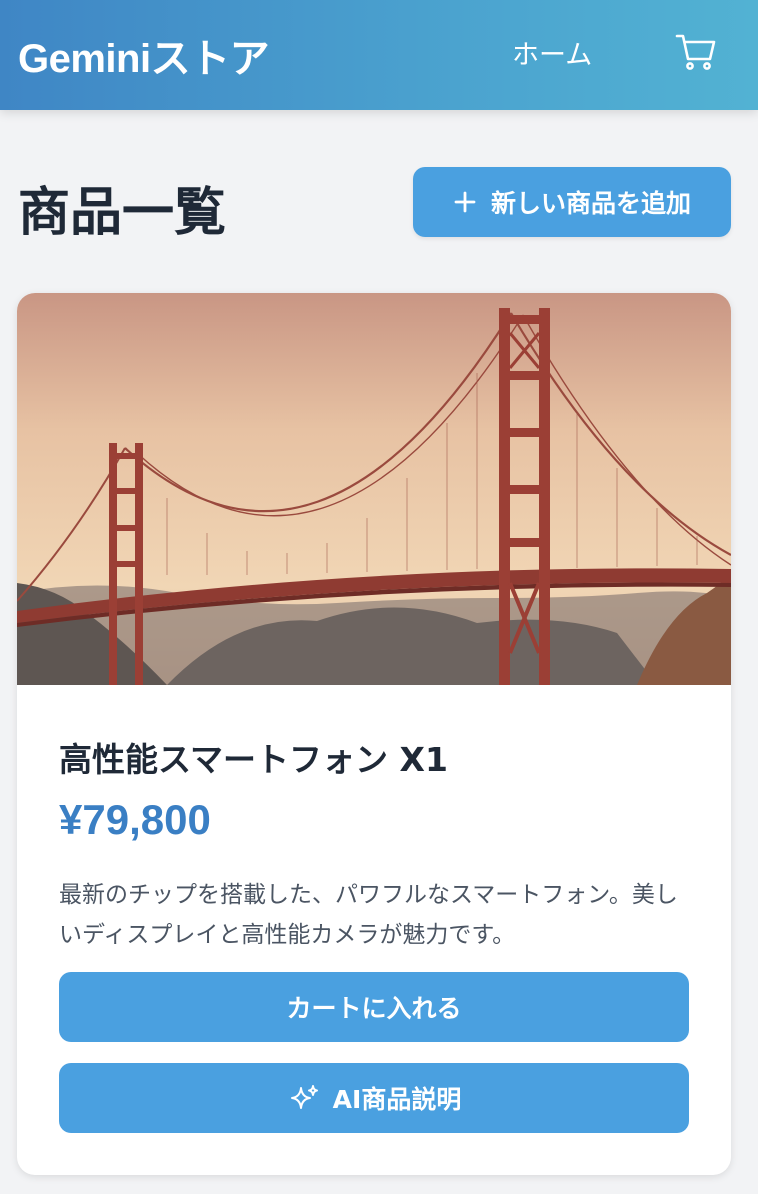 This screenshot has width=758, height=1194. Describe the element at coordinates (304, 1097) in the screenshot. I see `sparkle-icon` at that location.